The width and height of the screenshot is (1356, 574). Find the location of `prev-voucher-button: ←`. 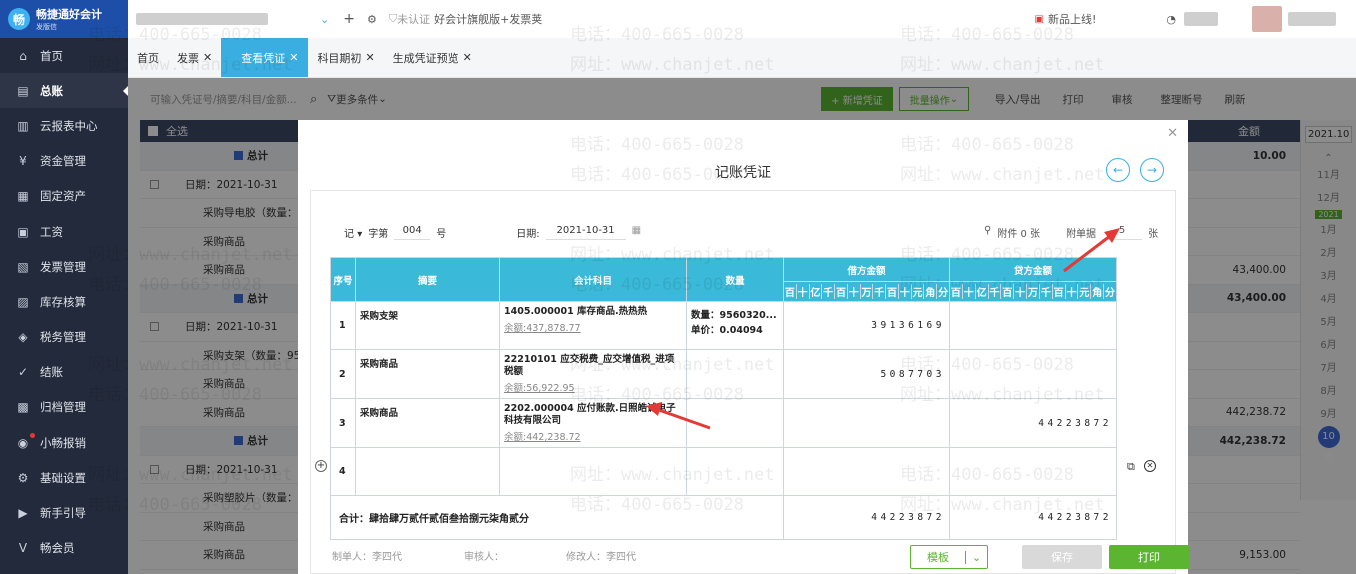

prev-voucher-button: ← is located at coordinates (1118, 170).